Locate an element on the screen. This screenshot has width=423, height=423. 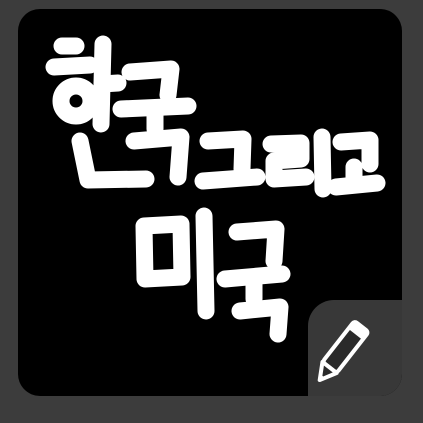
edit-badge is located at coordinates (355, 348).